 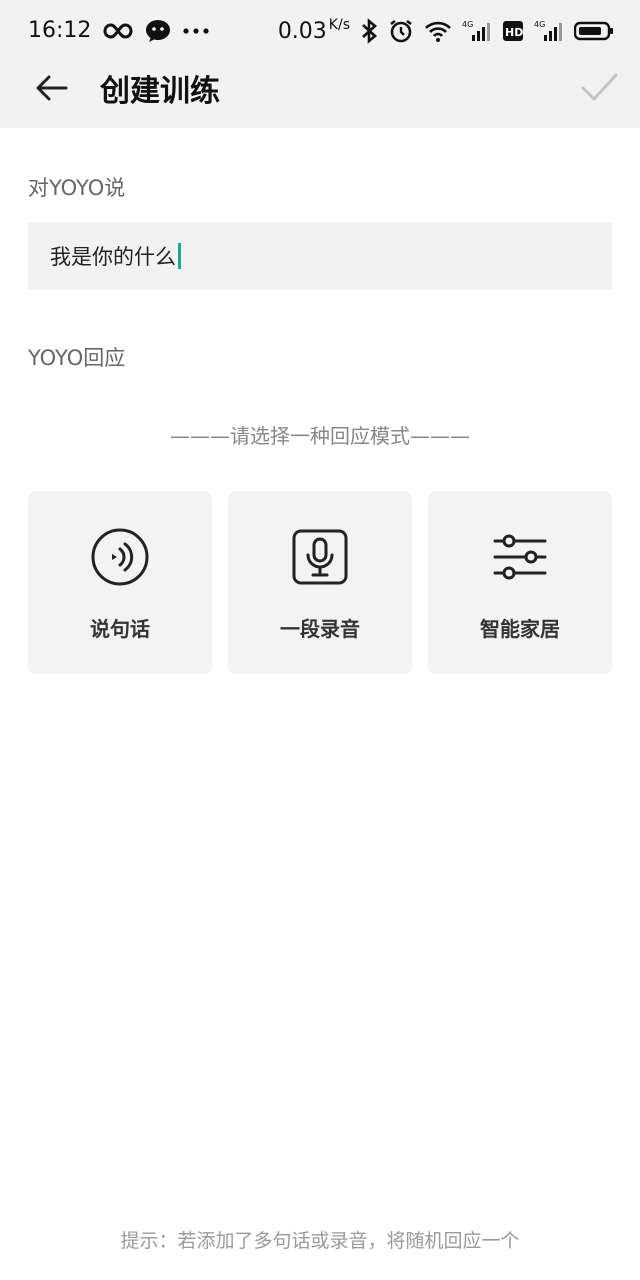 I want to click on app-bar: 创建训练, so click(x=320, y=94).